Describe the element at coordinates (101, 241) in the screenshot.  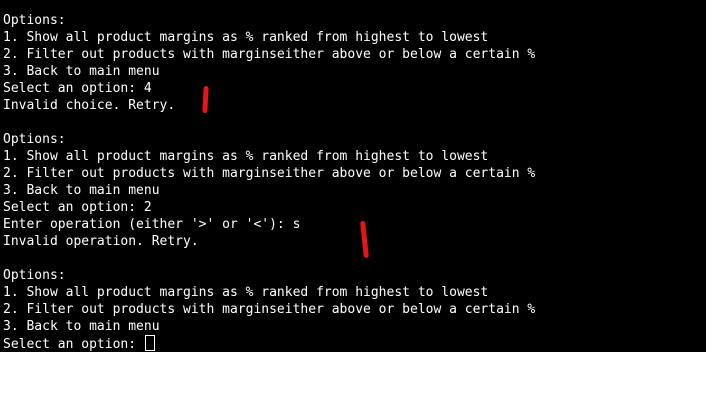
I see `terminal-line: Invalid operation. Retry.` at that location.